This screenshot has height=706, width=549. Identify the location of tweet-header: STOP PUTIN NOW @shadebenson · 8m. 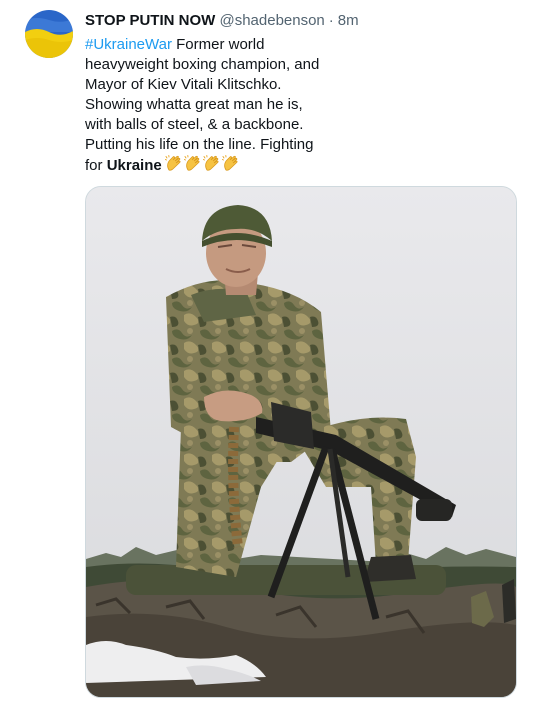
(222, 21).